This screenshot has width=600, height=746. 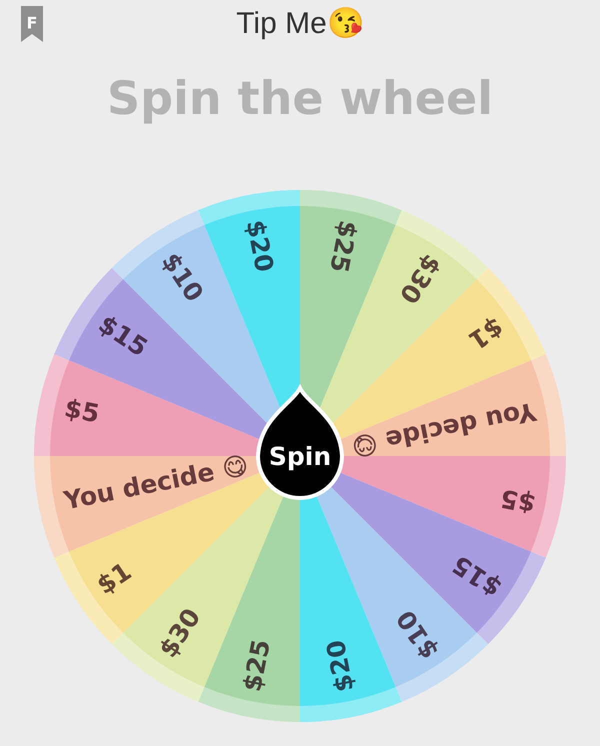 What do you see at coordinates (300, 443) in the screenshot?
I see `spin-button: Spin` at bounding box center [300, 443].